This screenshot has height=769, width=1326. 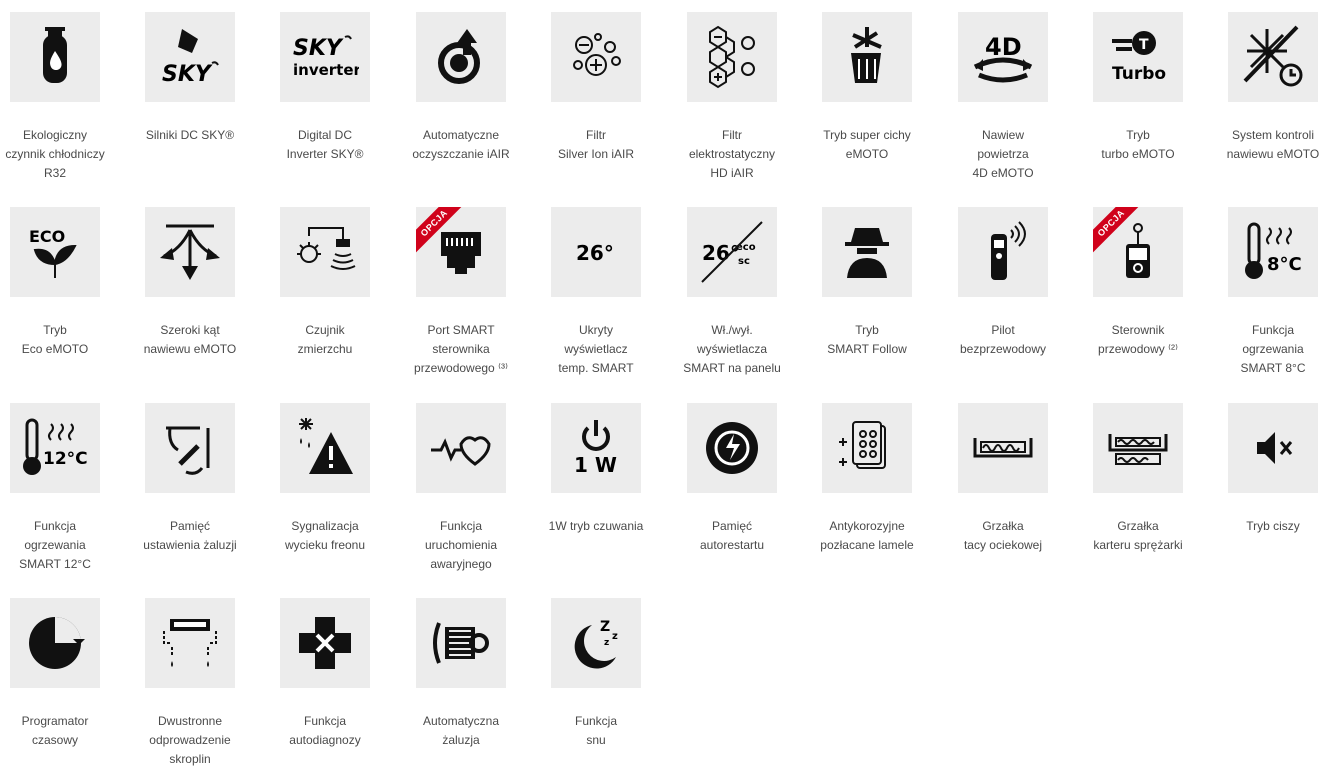 I want to click on feature-item: SKY inverter Digital DC Inverter SKY®, so click(x=325, y=88).